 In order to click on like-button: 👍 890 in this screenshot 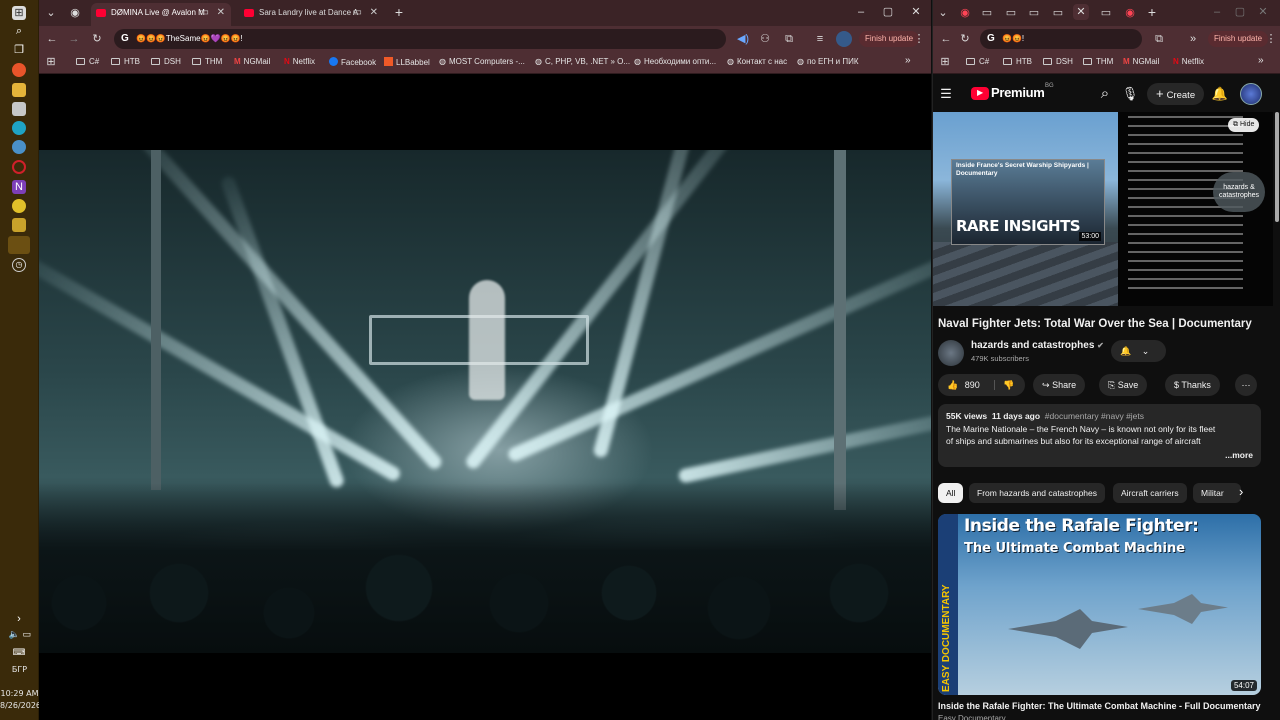, I will do `click(963, 385)`.